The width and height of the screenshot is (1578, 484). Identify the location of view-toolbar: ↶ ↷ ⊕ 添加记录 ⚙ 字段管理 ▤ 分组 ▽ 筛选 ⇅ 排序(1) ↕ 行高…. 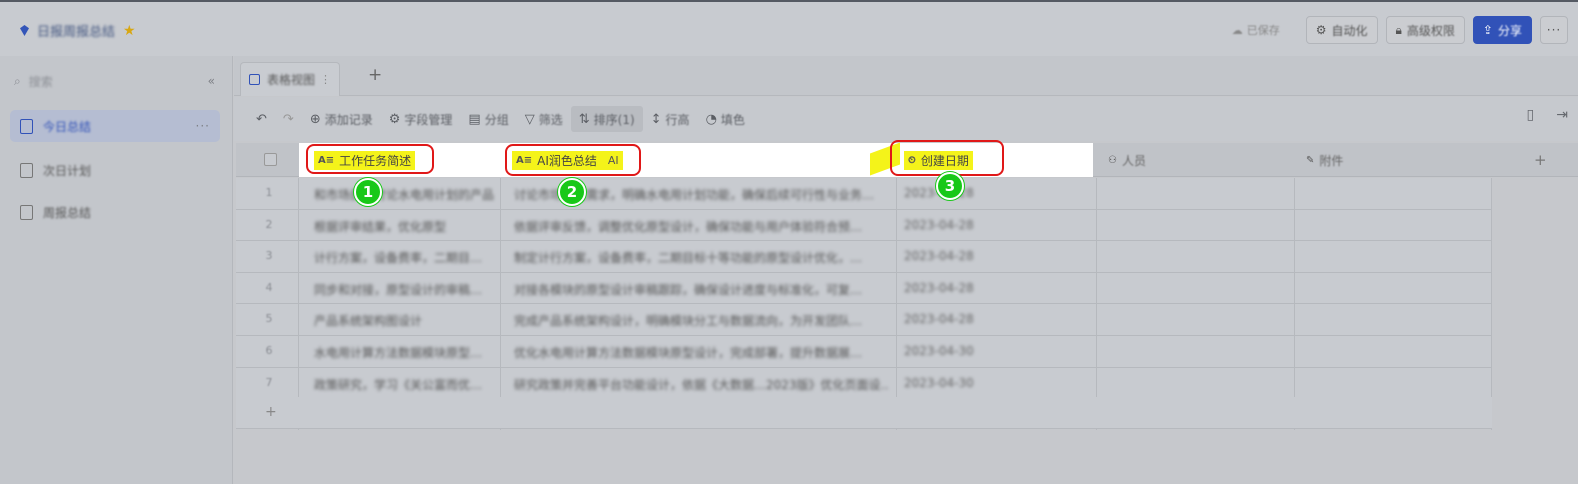
(906, 119).